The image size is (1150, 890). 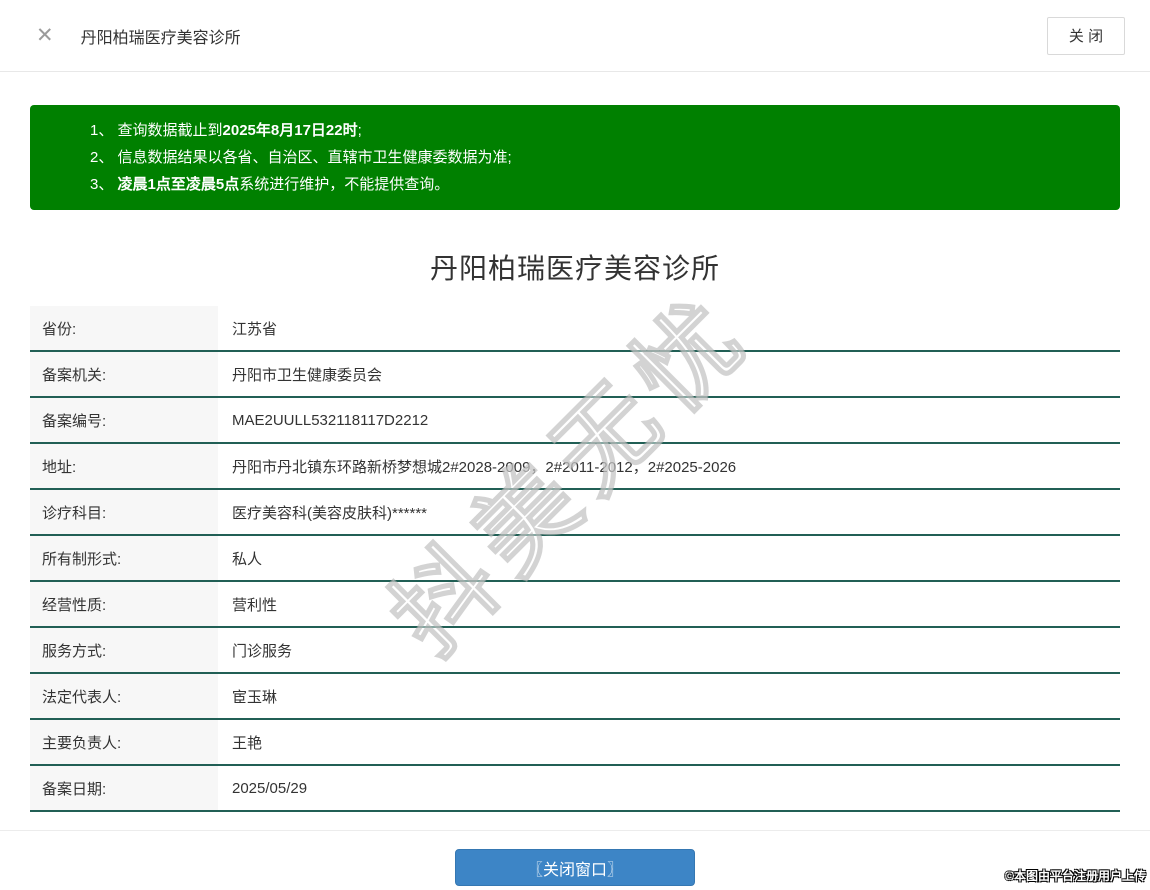 What do you see at coordinates (575, 36) in the screenshot?
I see `header-bar: ✕ 丹阳柏瑞医疗美容诊所 关 闭` at bounding box center [575, 36].